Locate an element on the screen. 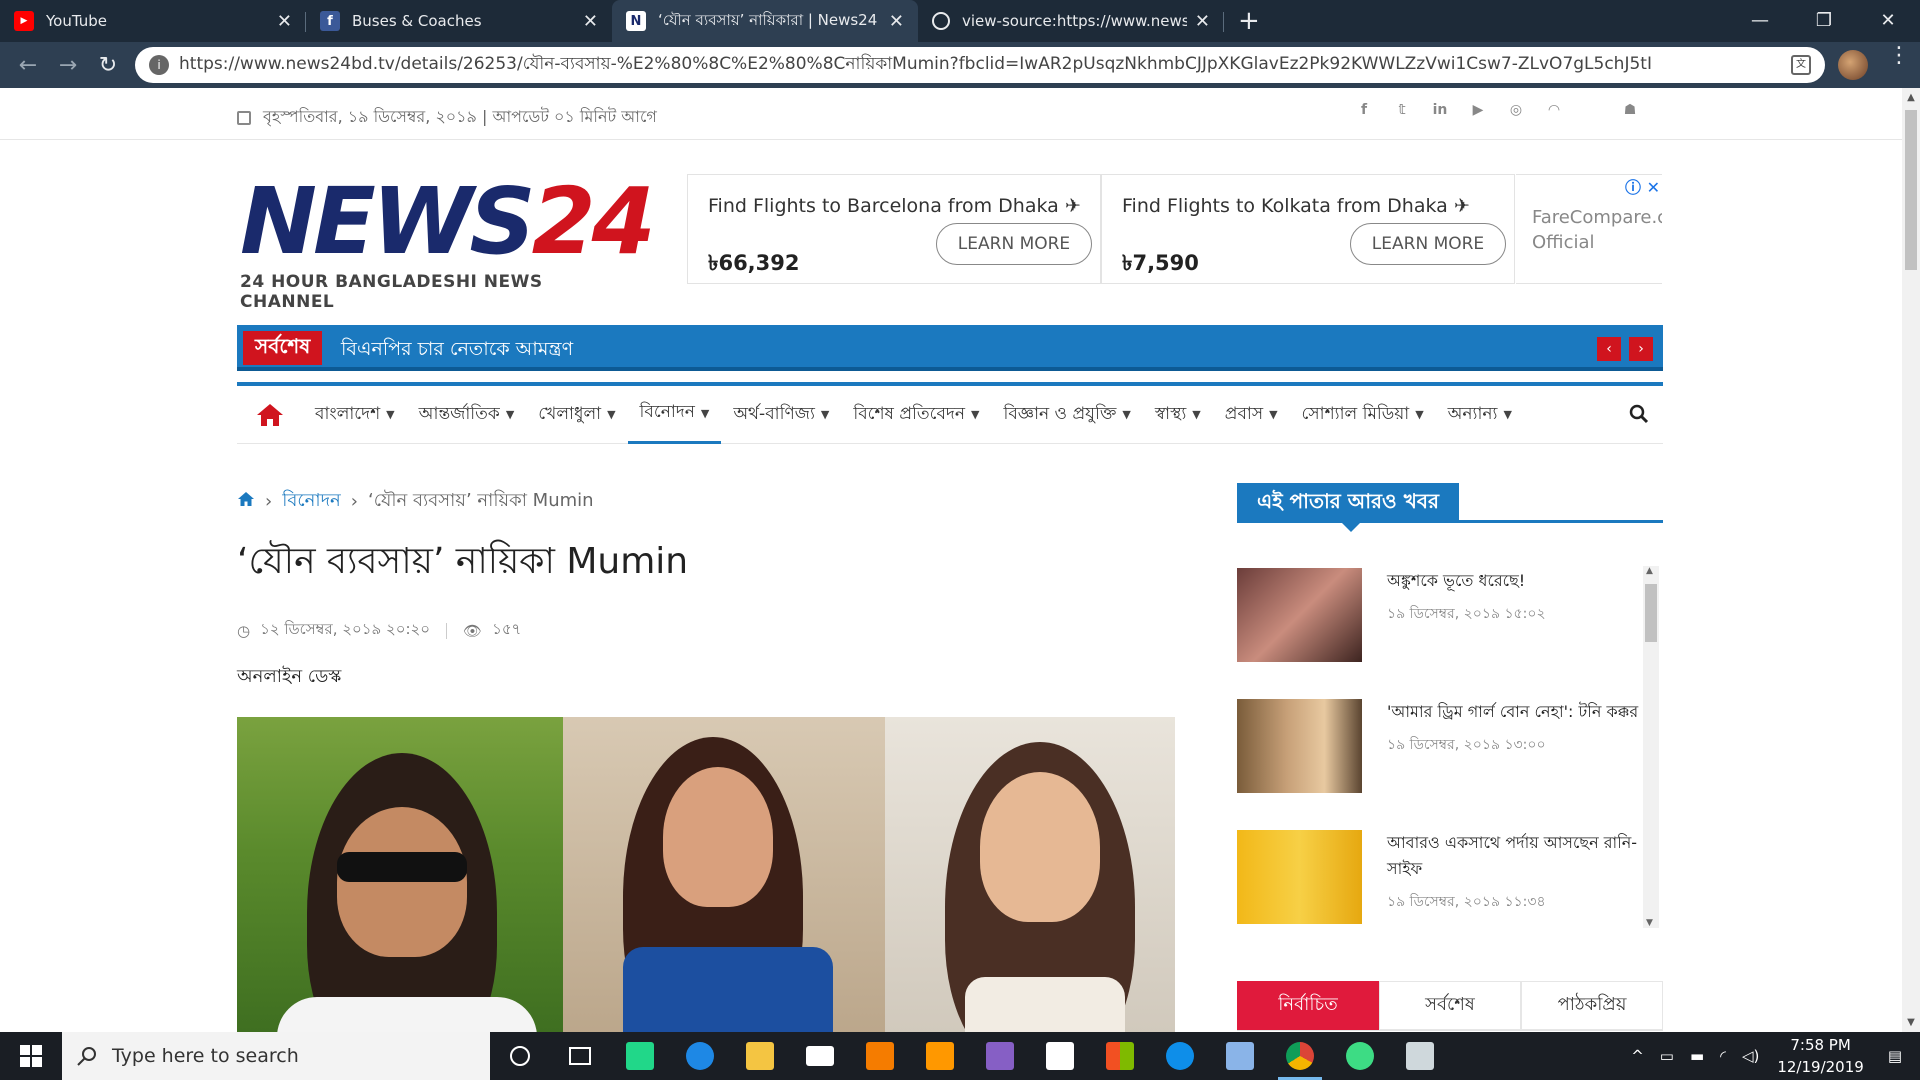 The width and height of the screenshot is (1920, 1080). mail-icon is located at coordinates (820, 1056).